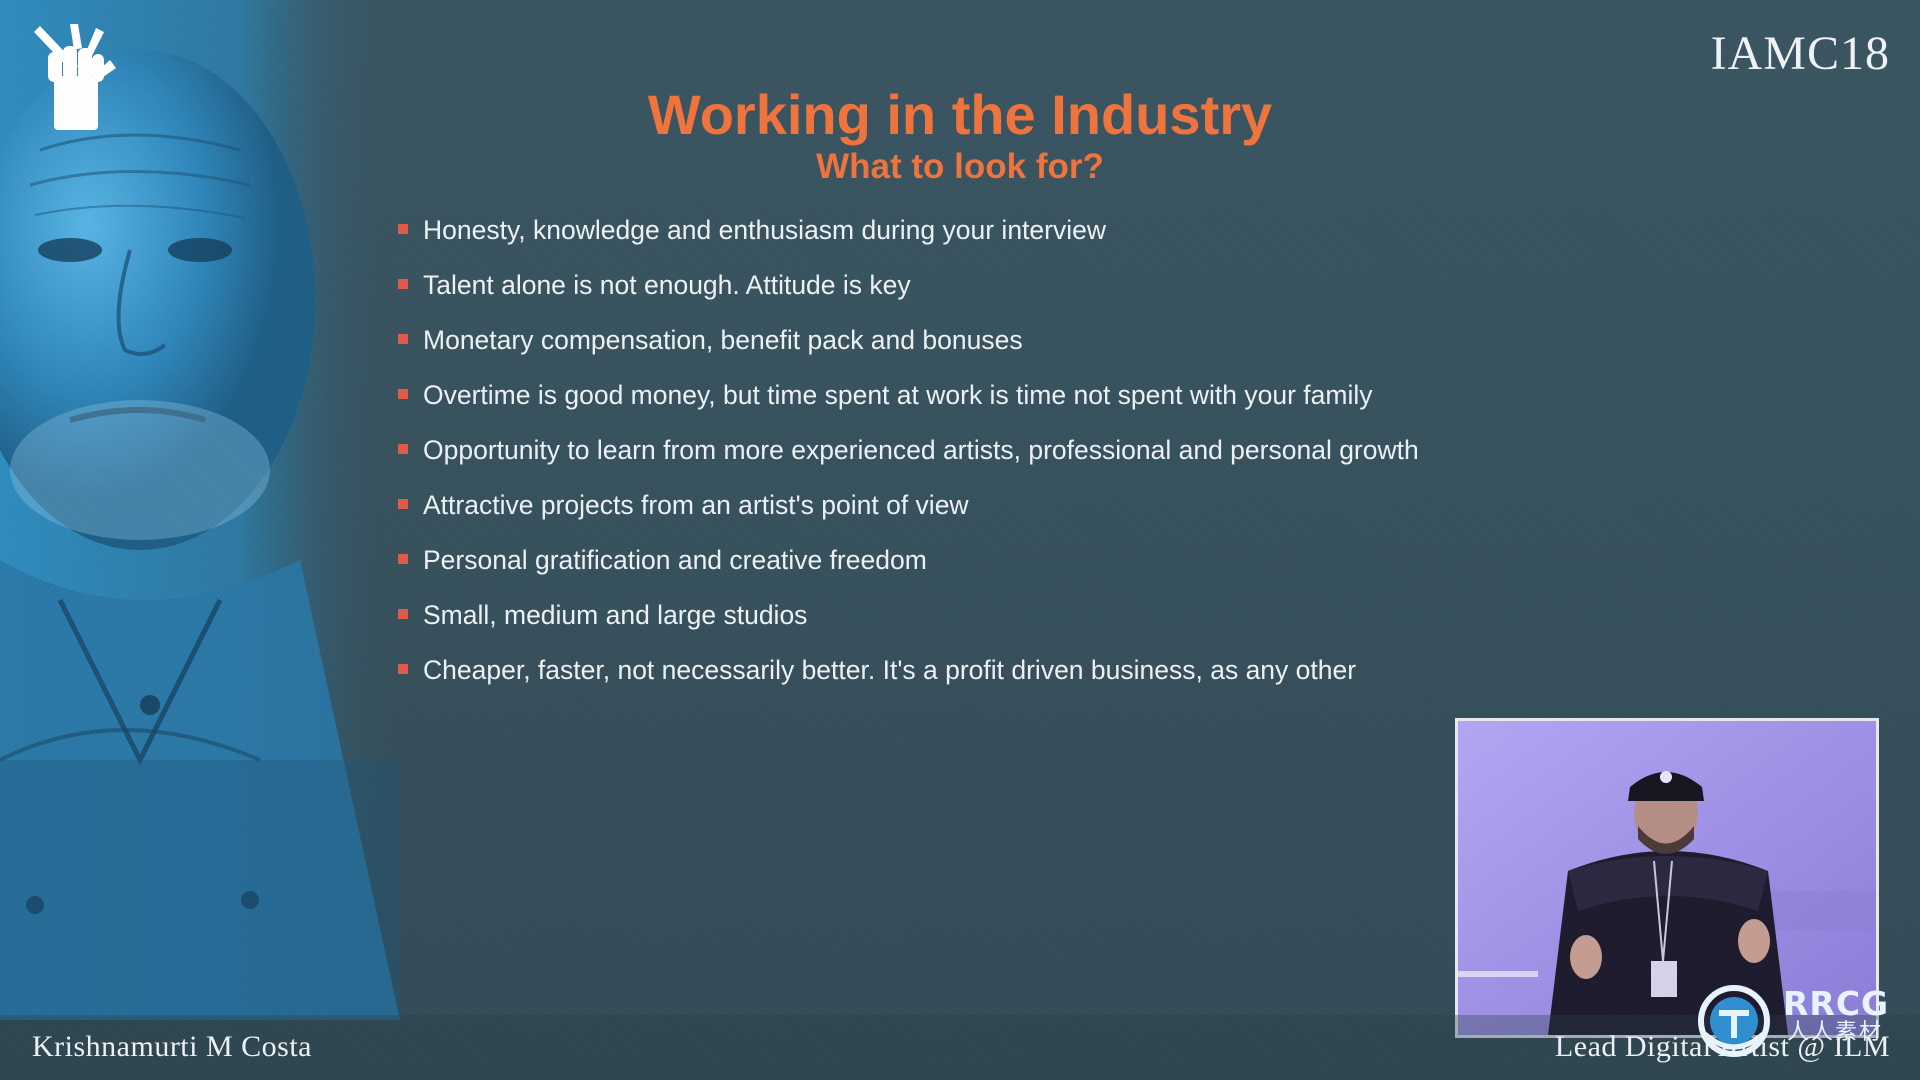  Describe the element at coordinates (960, 166) in the screenshot. I see `slide-subtitle: What to look for?` at that location.